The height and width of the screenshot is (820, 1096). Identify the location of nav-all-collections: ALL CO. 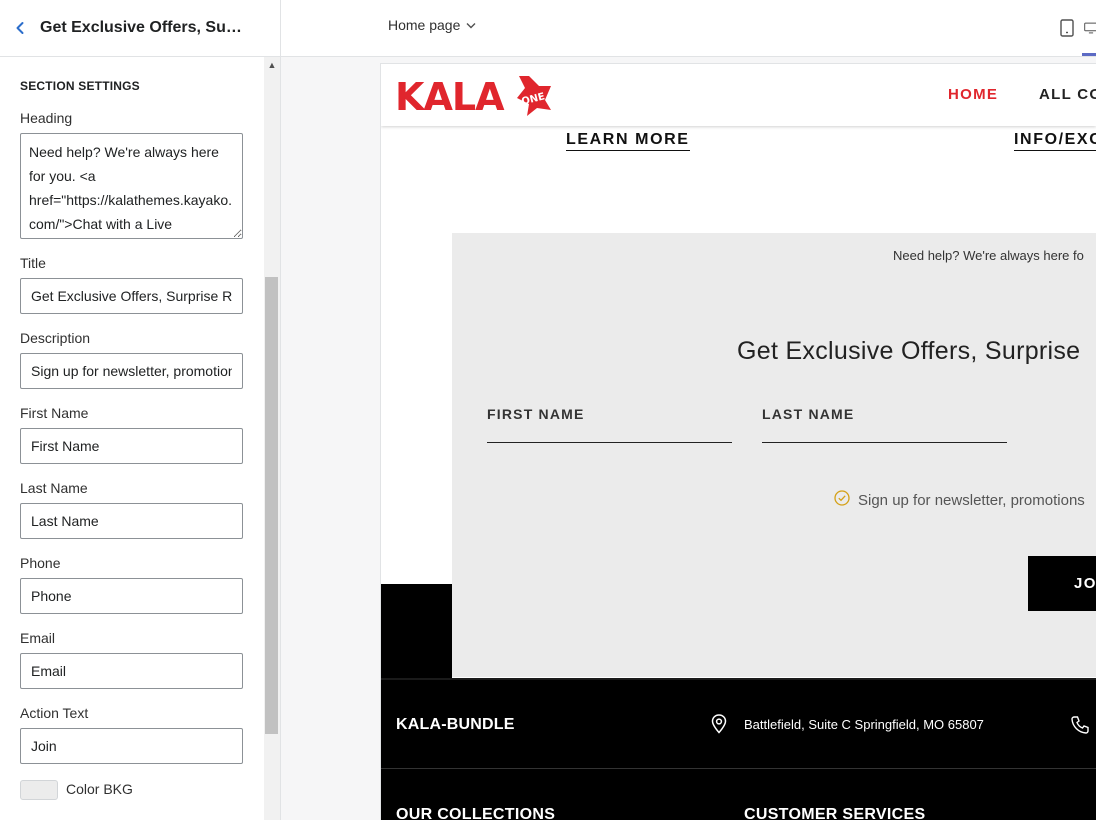
(1067, 94).